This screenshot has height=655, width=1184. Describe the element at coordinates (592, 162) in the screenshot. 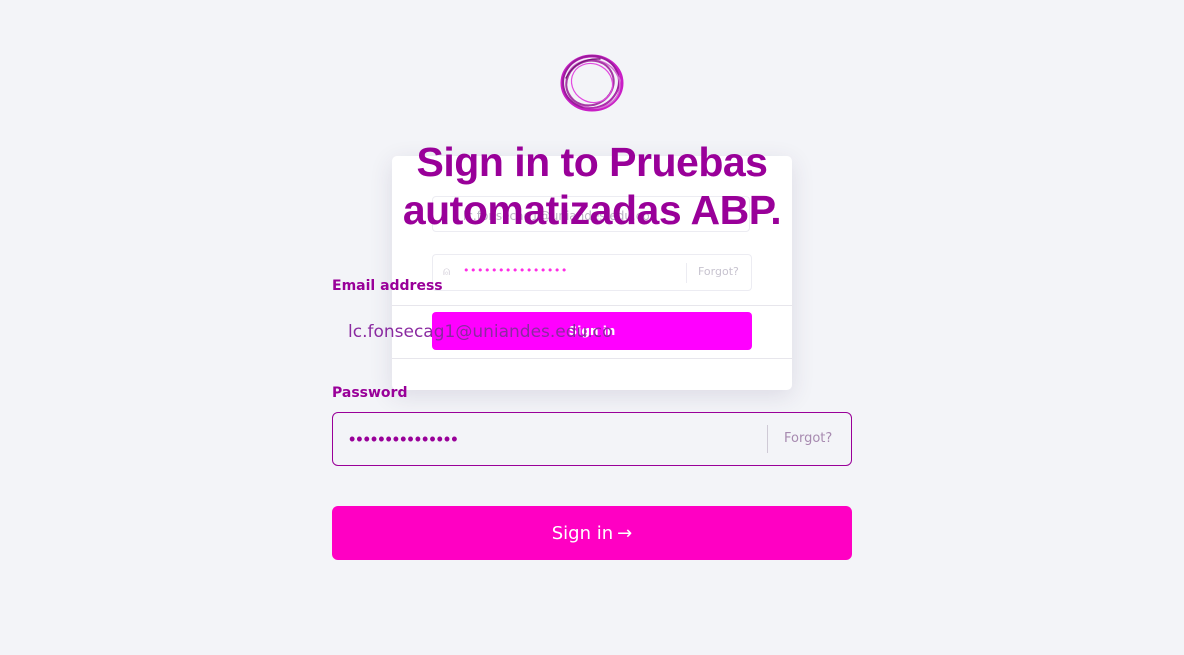

I see `page-title-line-1: Sign in to Pruebas` at that location.